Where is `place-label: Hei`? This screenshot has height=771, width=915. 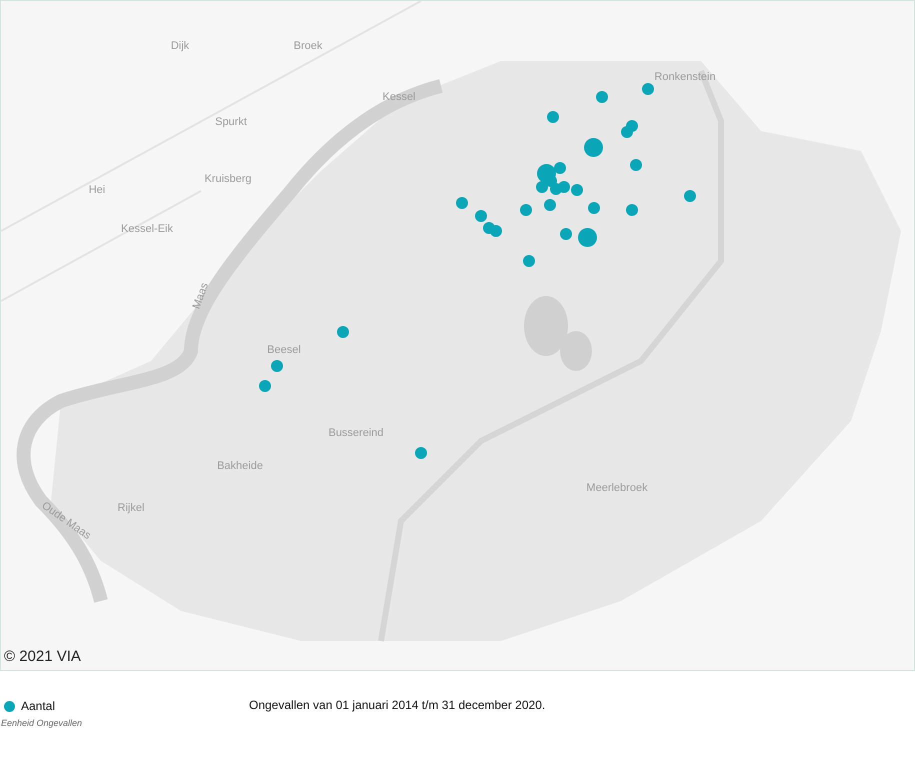 place-label: Hei is located at coordinates (97, 190).